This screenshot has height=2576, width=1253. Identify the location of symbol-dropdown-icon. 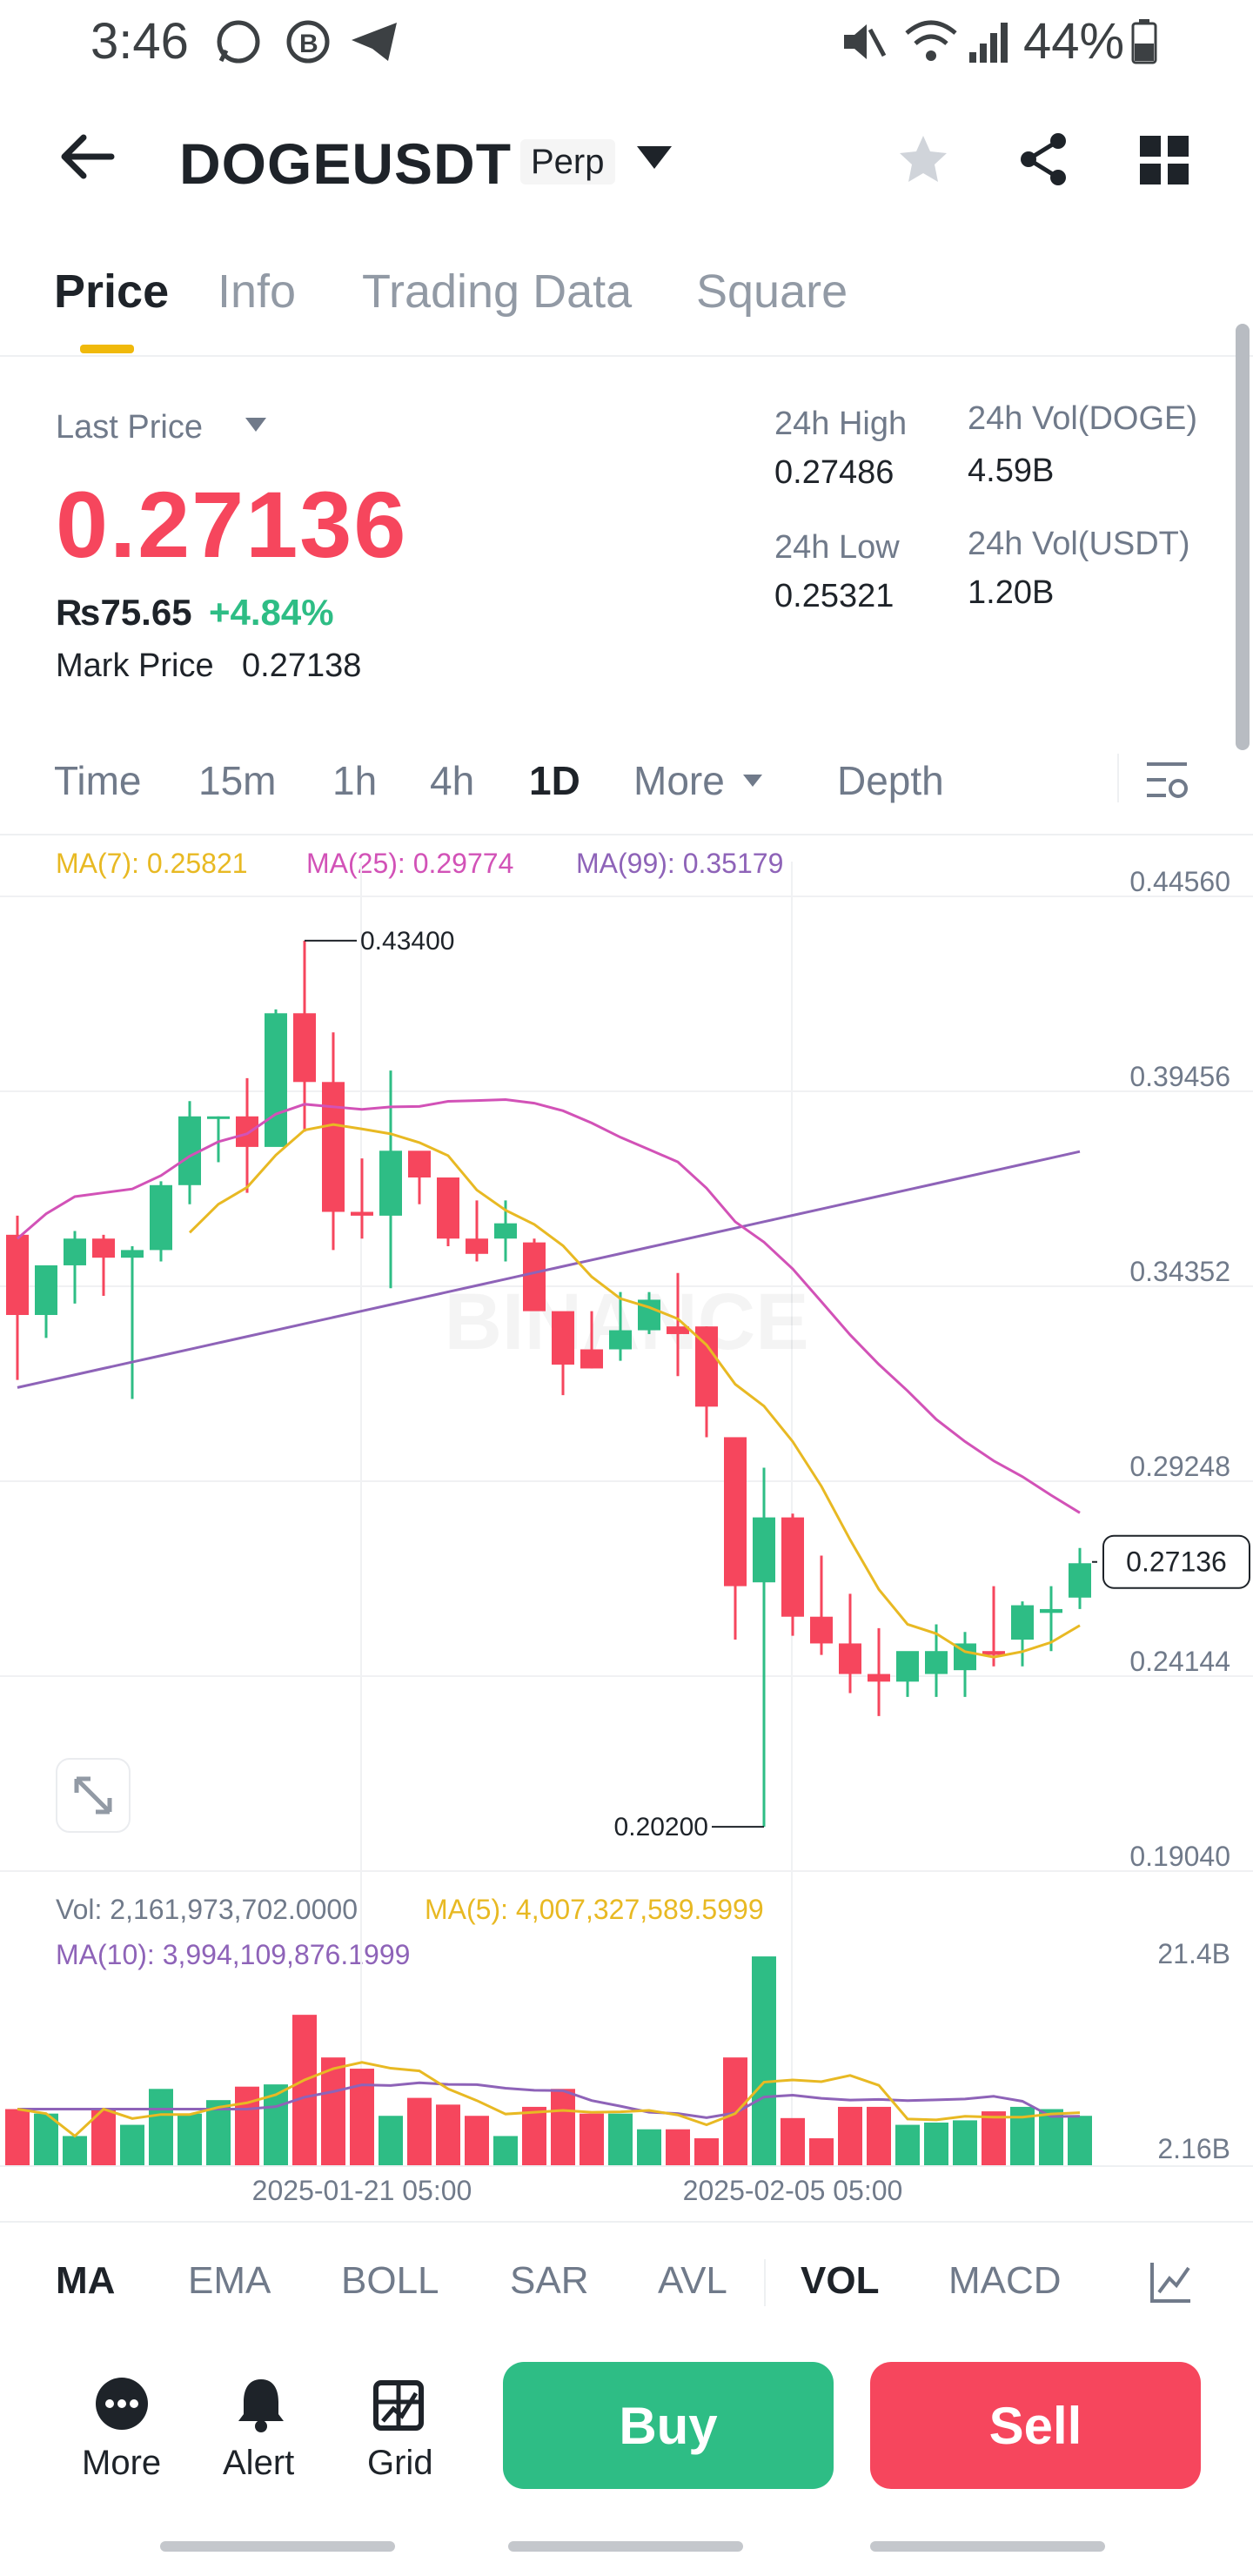
(654, 159).